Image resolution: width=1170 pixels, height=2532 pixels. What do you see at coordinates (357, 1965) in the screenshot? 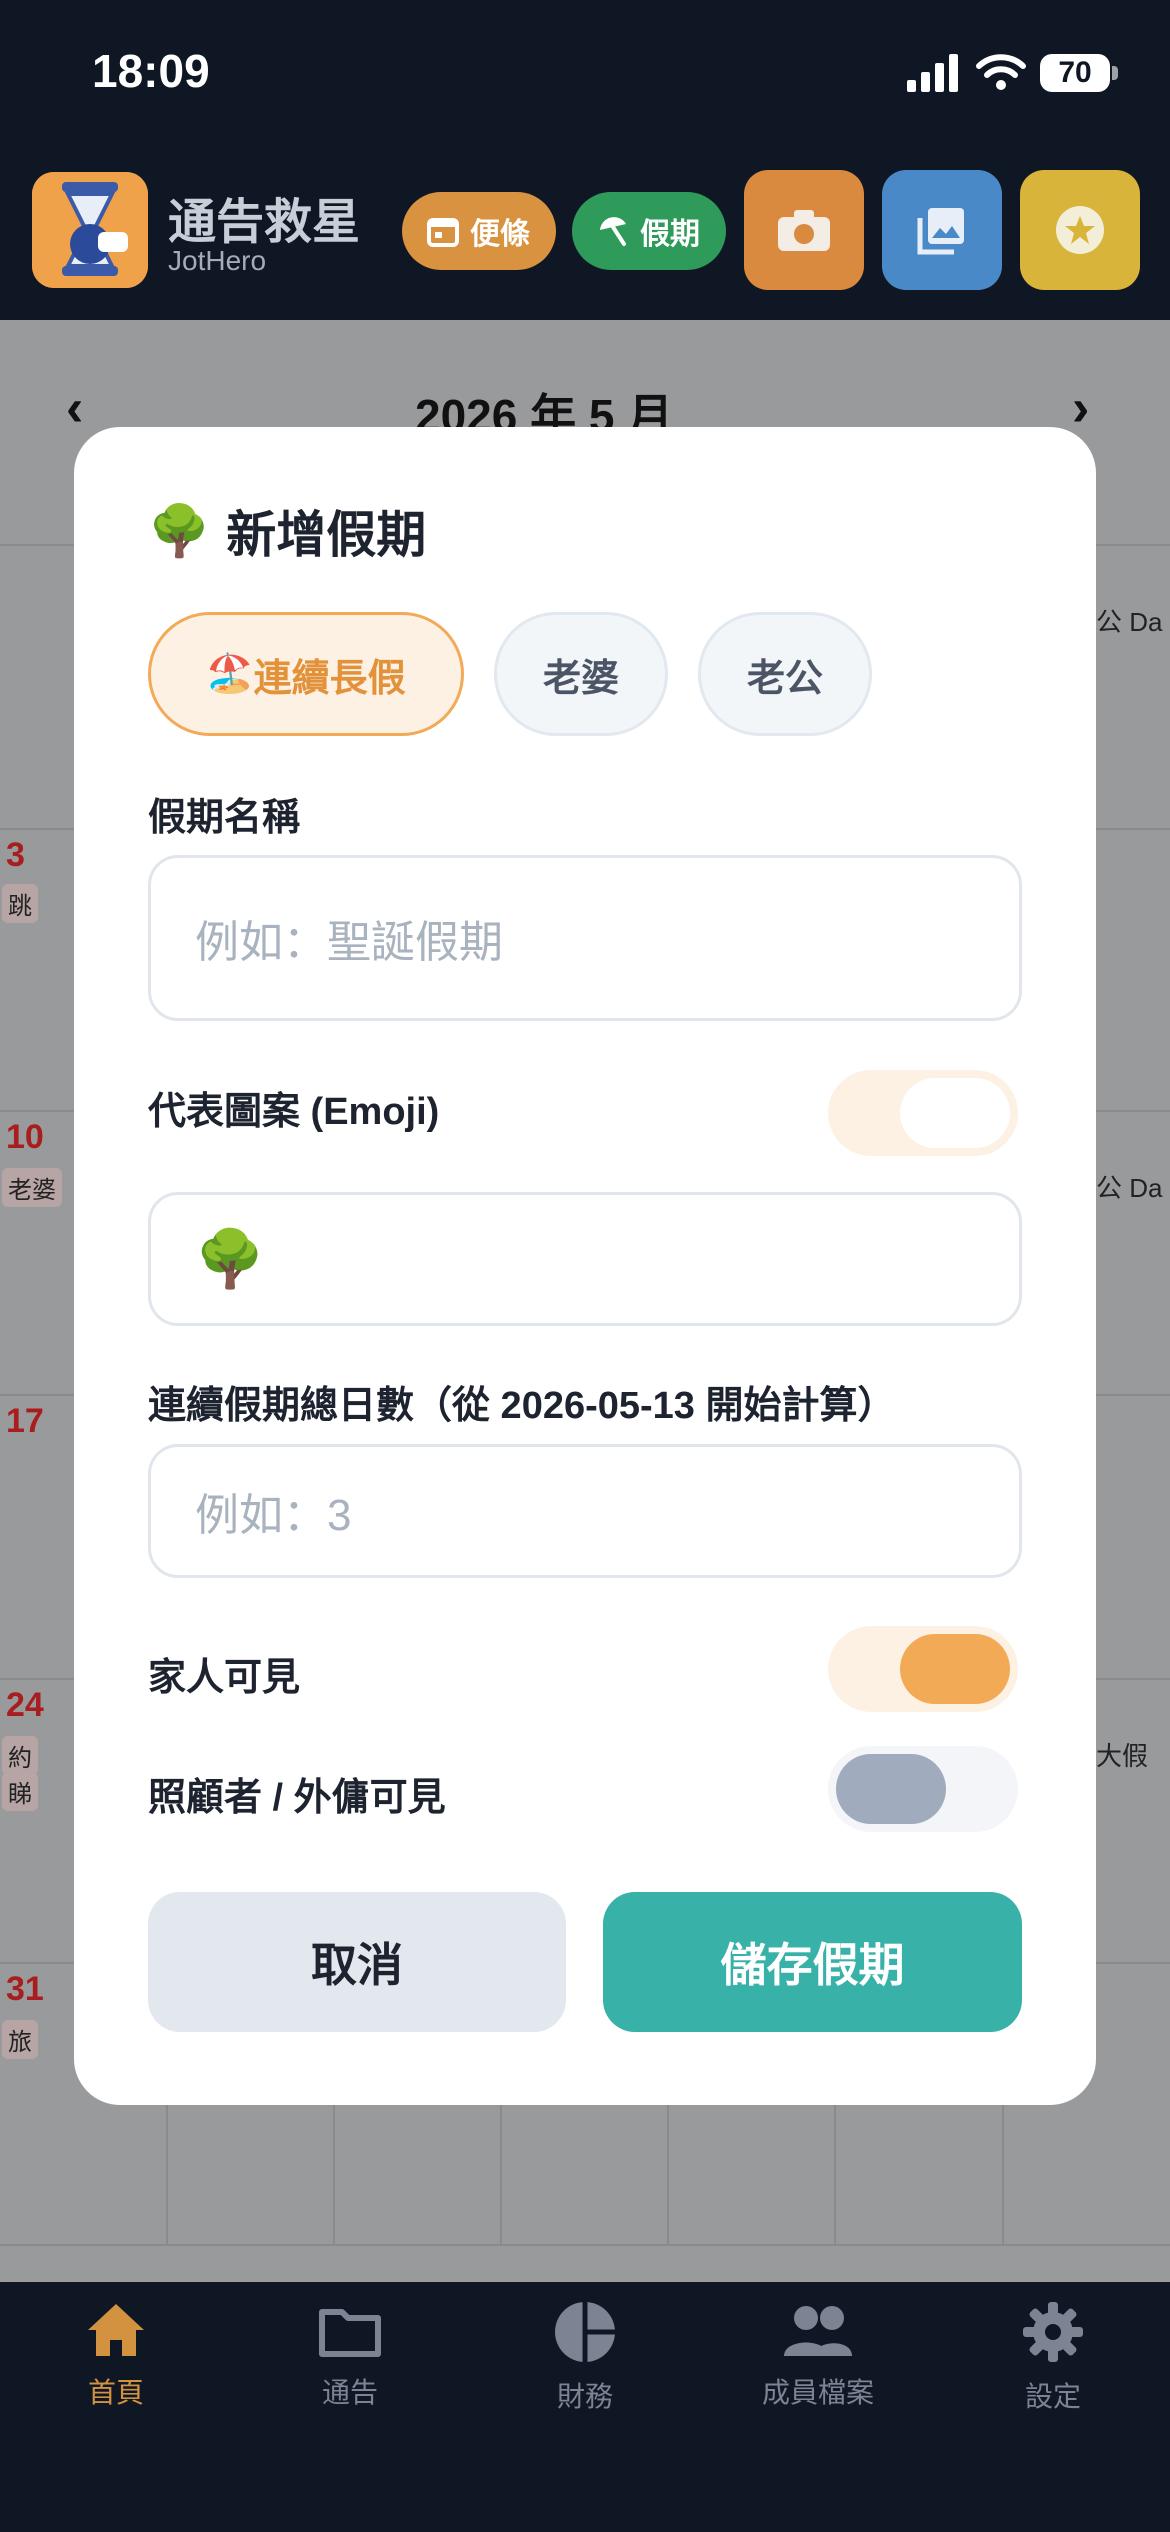
I see `cancel-button-label: 取消` at bounding box center [357, 1965].